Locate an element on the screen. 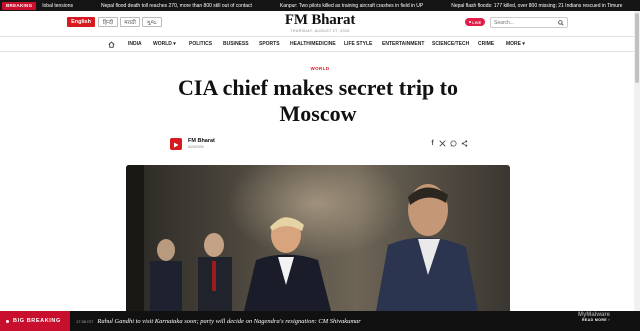 The height and width of the screenshot is (331, 640). nav-business: BUSINESS is located at coordinates (236, 44).